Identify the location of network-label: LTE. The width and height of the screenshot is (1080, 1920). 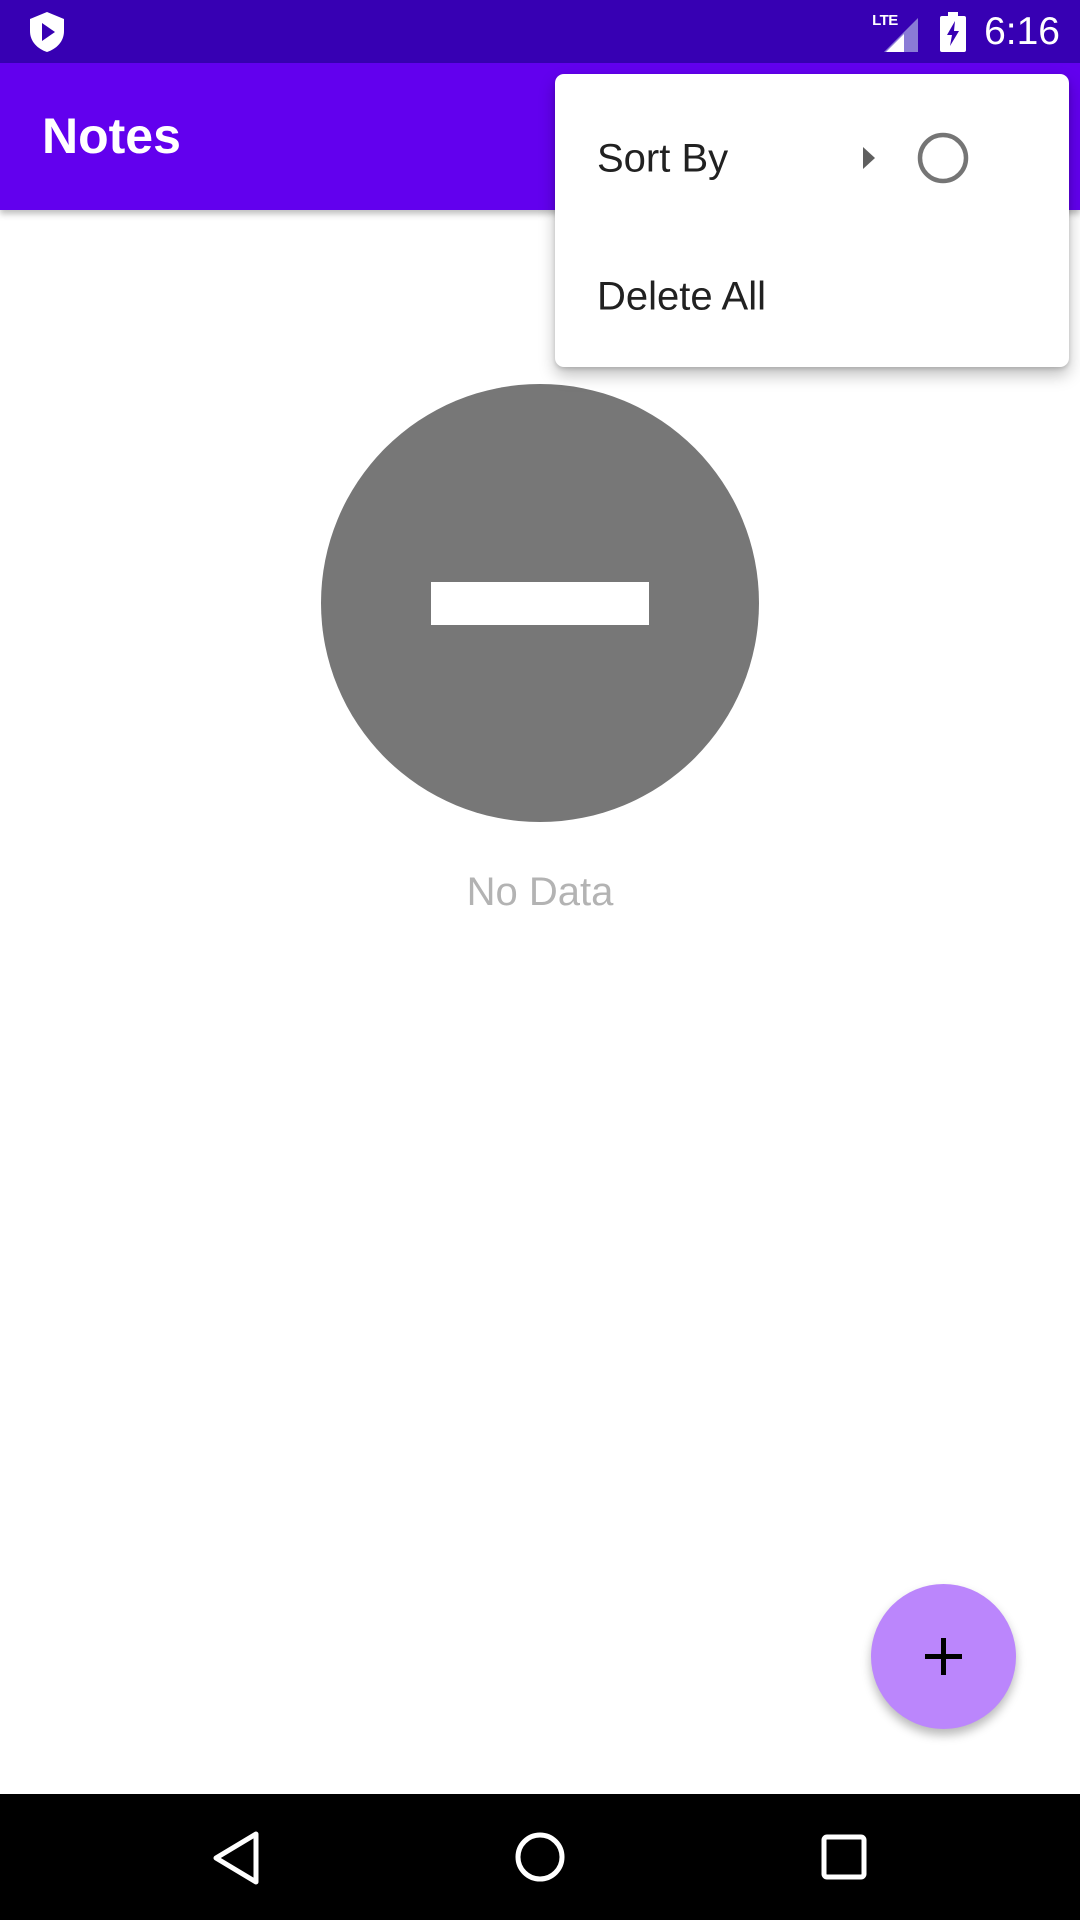
(885, 20).